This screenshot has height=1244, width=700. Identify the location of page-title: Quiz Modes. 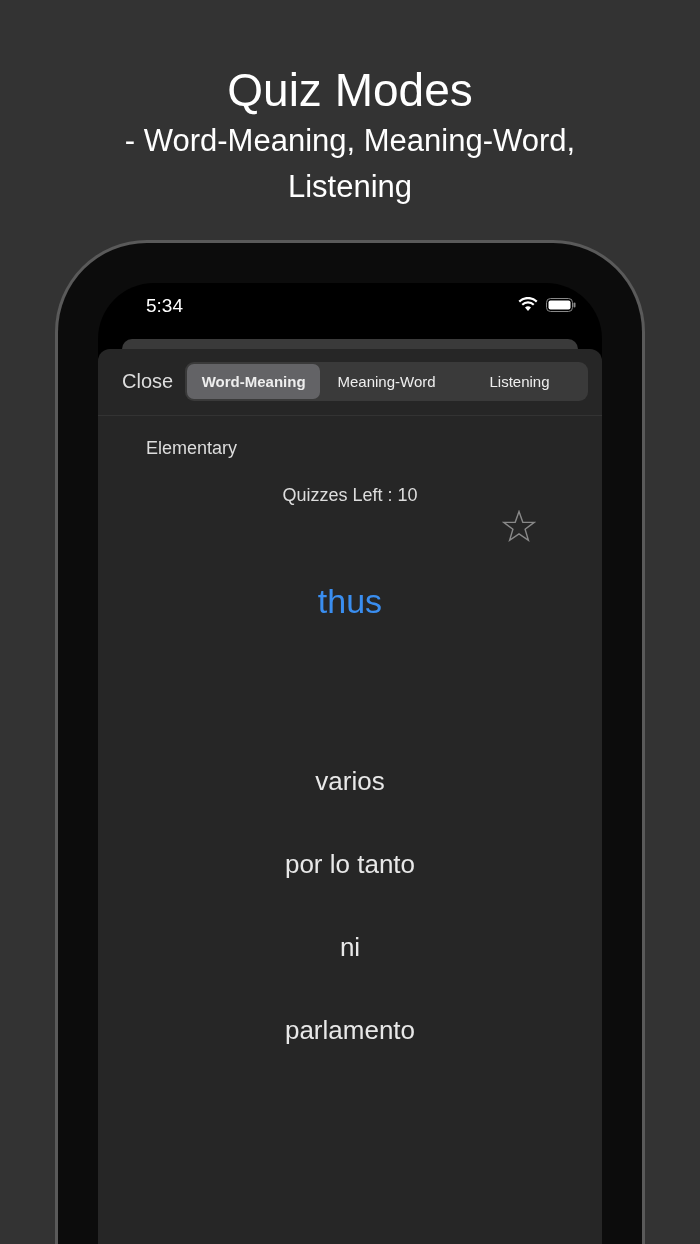
(350, 90).